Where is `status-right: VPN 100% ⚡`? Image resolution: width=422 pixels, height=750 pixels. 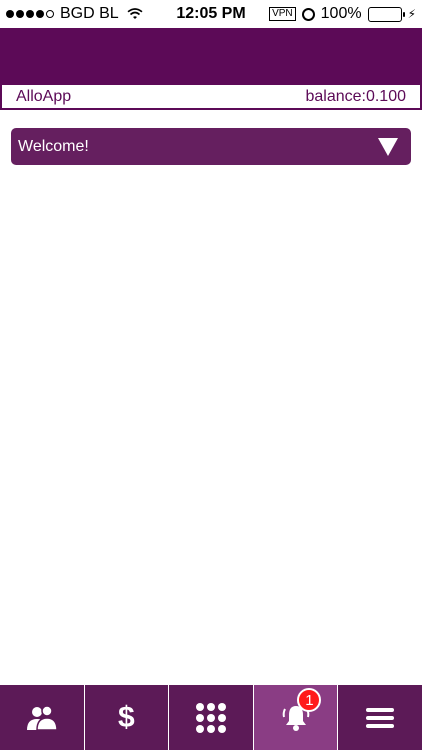 status-right: VPN 100% ⚡ is located at coordinates (342, 14).